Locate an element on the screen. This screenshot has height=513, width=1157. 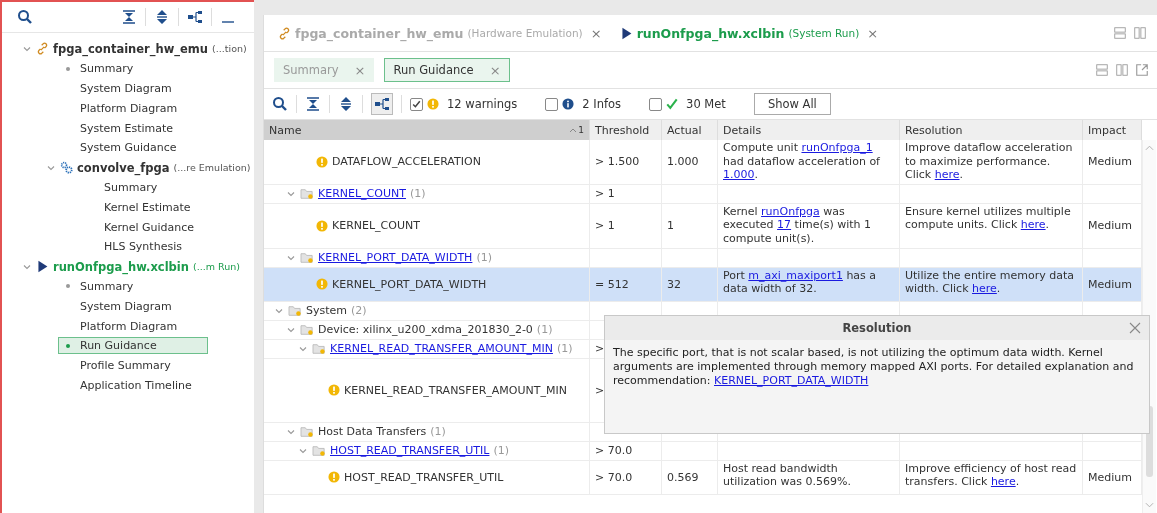
table-row: KERNEL_PORT_DATA_WIDTH (1) is located at coordinates (703, 258).